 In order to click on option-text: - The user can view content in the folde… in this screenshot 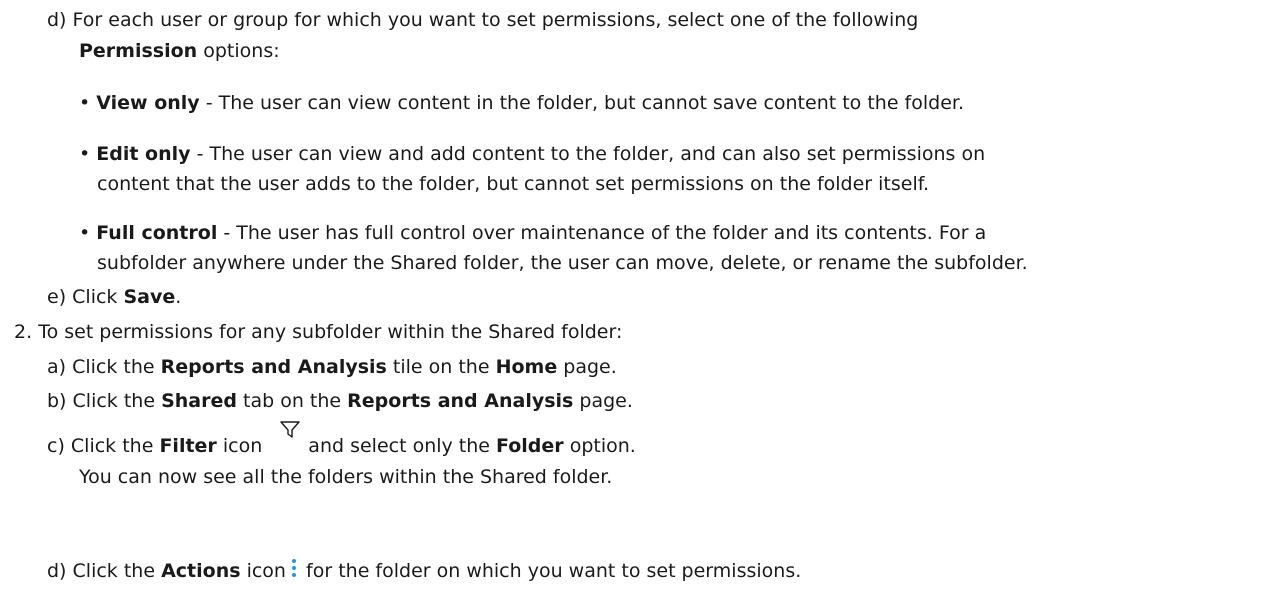, I will do `click(585, 103)`.